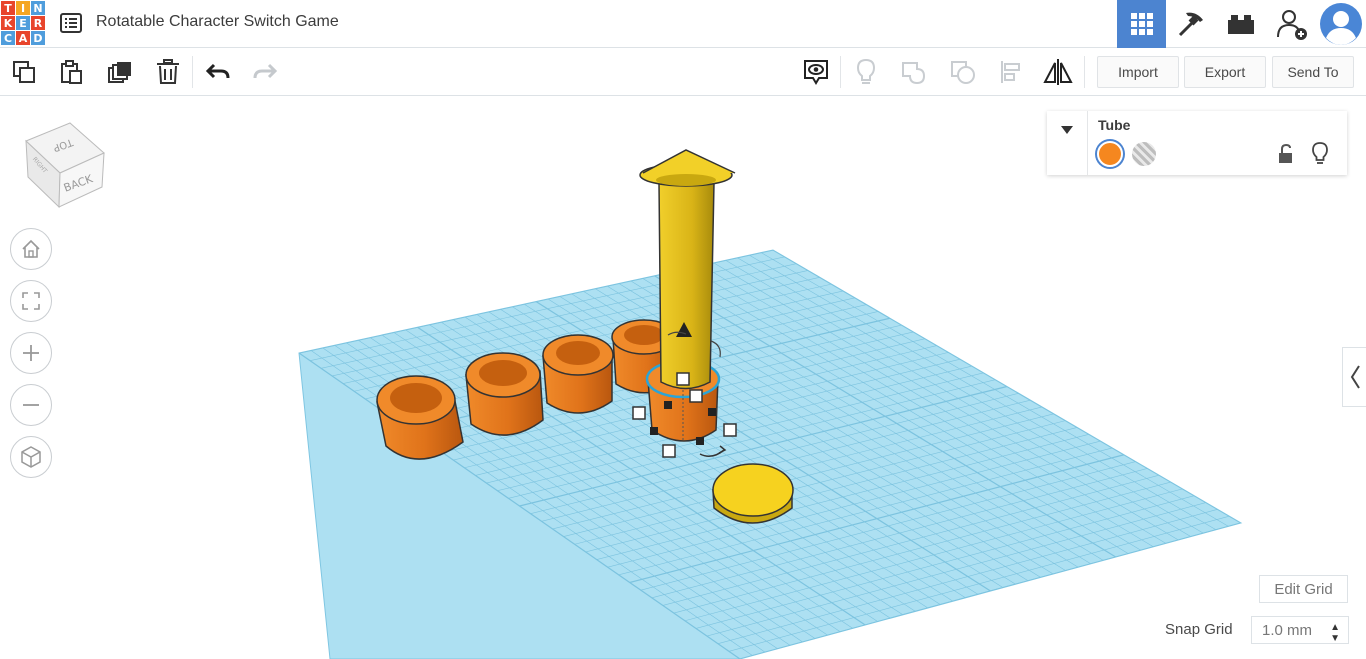 The height and width of the screenshot is (659, 1366). I want to click on redo-button, so click(265, 72).